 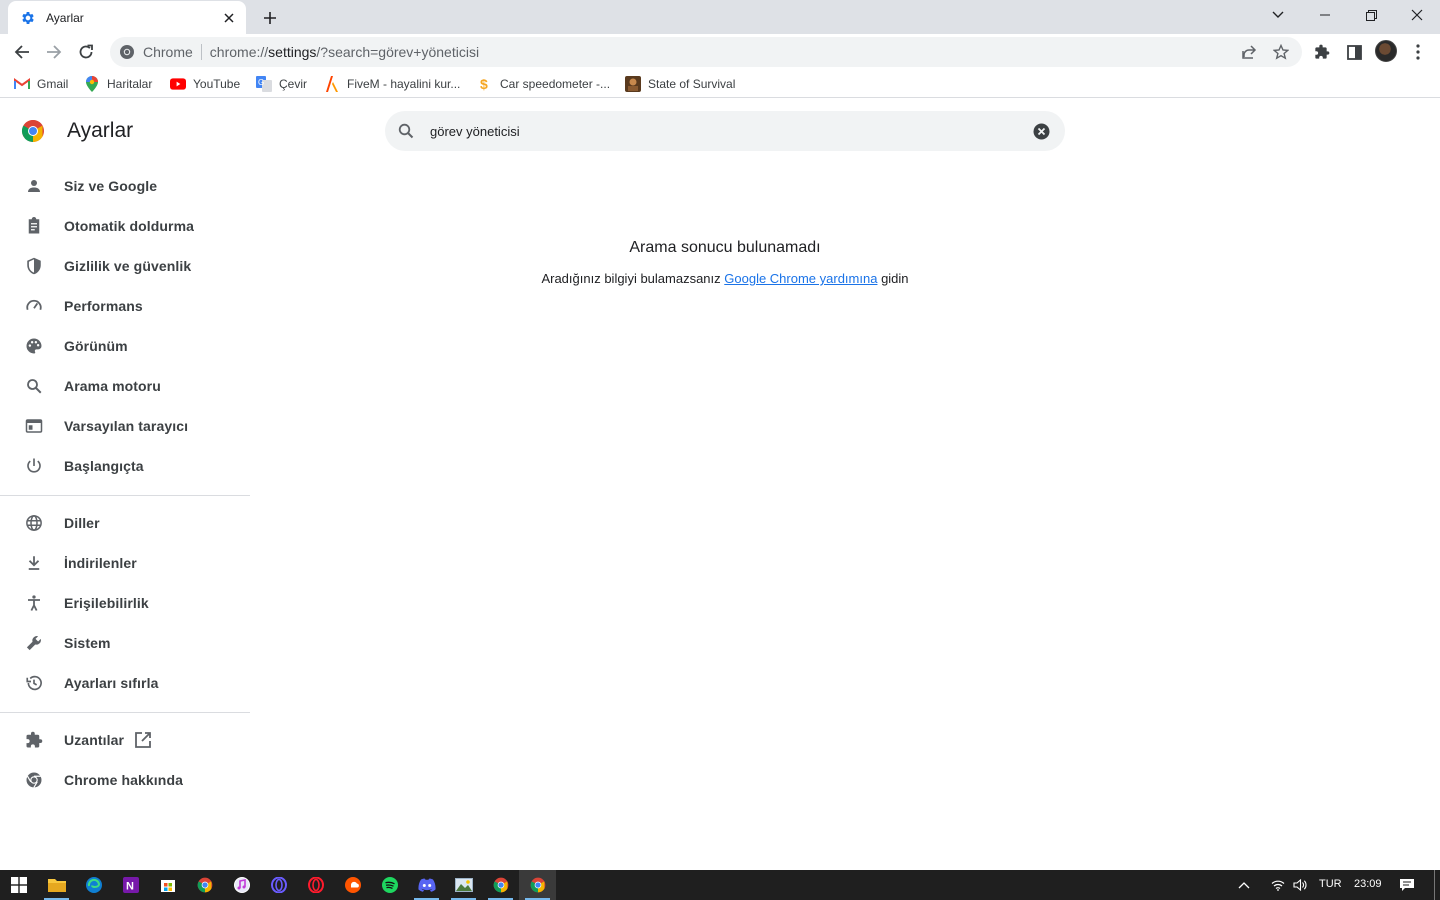 I want to click on show-hidden-icons-button, so click(x=1244, y=885).